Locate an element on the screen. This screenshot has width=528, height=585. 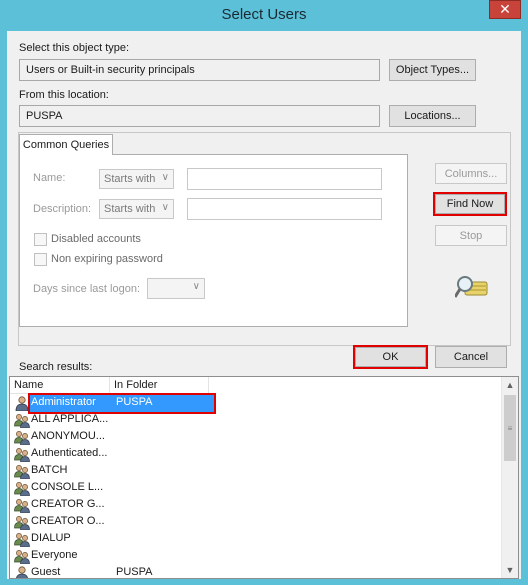
close-button: ✕ is located at coordinates (505, 9).